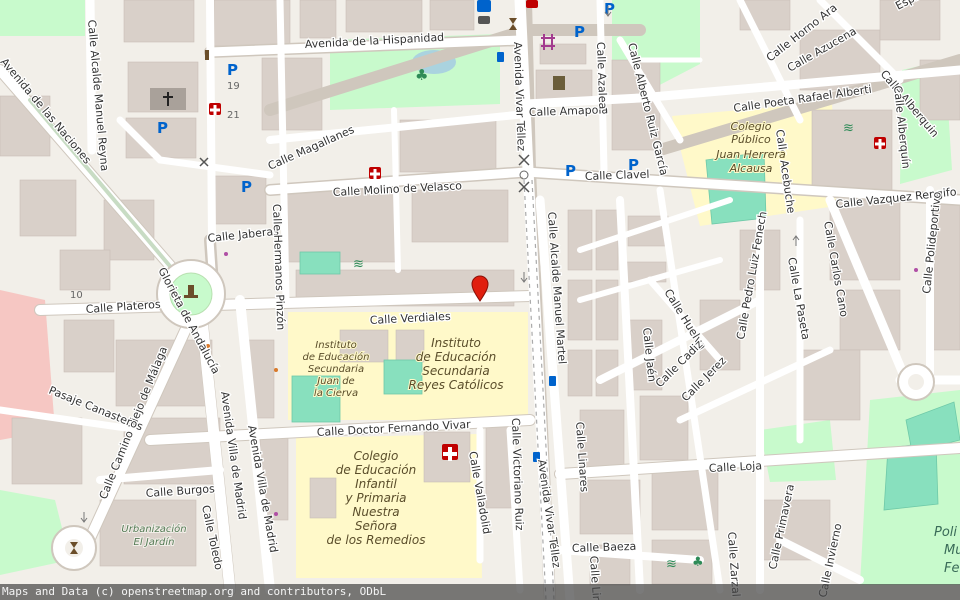 The image size is (960, 600). What do you see at coordinates (698, 562) in the screenshot?
I see `swimming-icon: ♣` at bounding box center [698, 562].